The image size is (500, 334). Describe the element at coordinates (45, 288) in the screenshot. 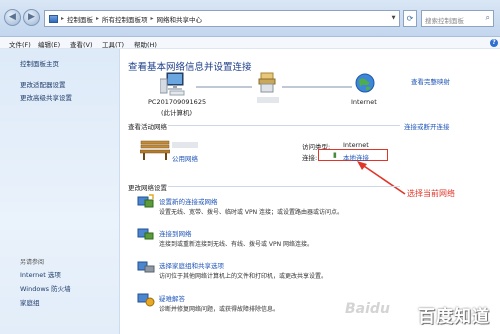

I see `sidebar-item-firewall: Windows 防火墙` at that location.